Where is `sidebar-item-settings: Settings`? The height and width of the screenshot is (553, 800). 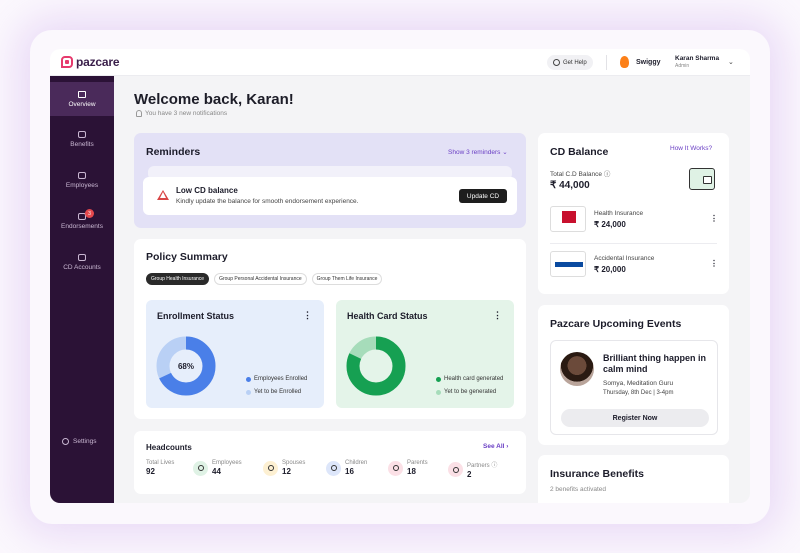
sidebar-item-settings: Settings is located at coordinates (79, 441).